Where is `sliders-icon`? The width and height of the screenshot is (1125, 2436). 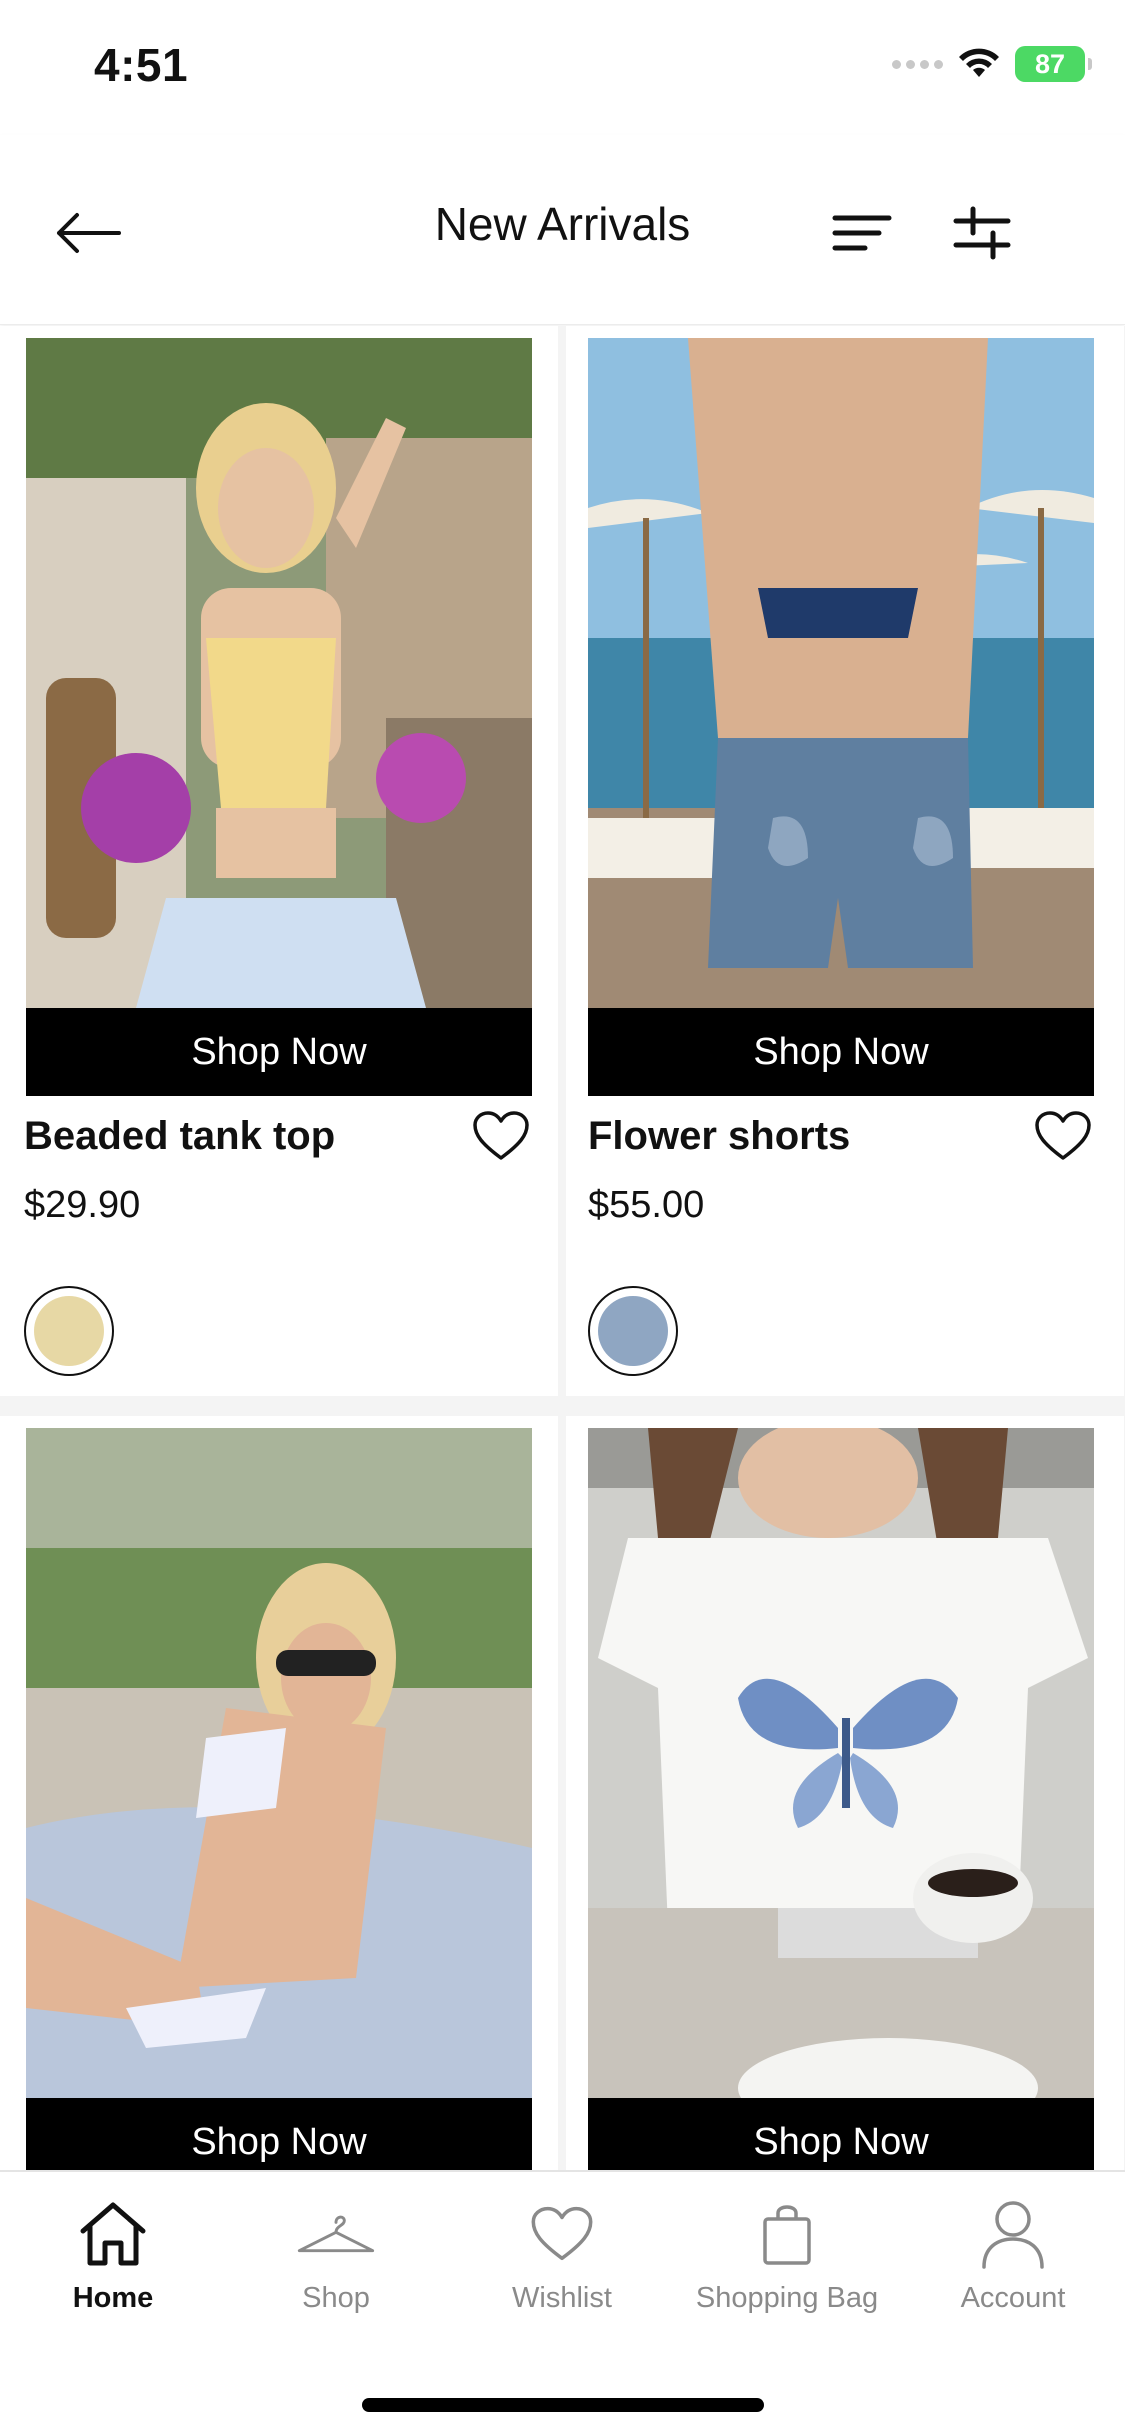 sliders-icon is located at coordinates (982, 233).